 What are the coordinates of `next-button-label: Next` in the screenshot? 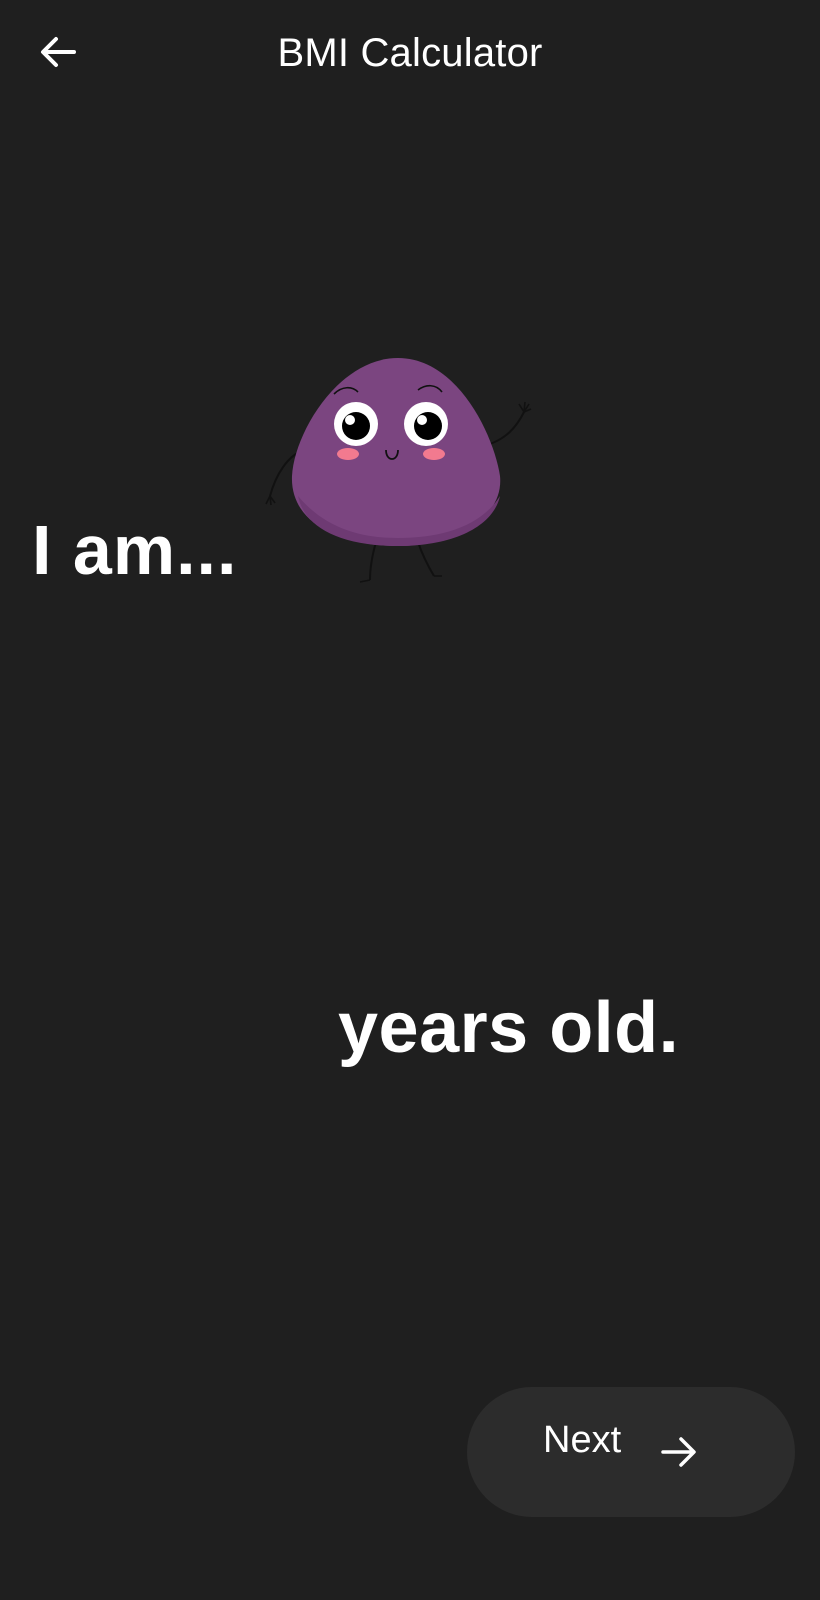 It's located at (582, 1440).